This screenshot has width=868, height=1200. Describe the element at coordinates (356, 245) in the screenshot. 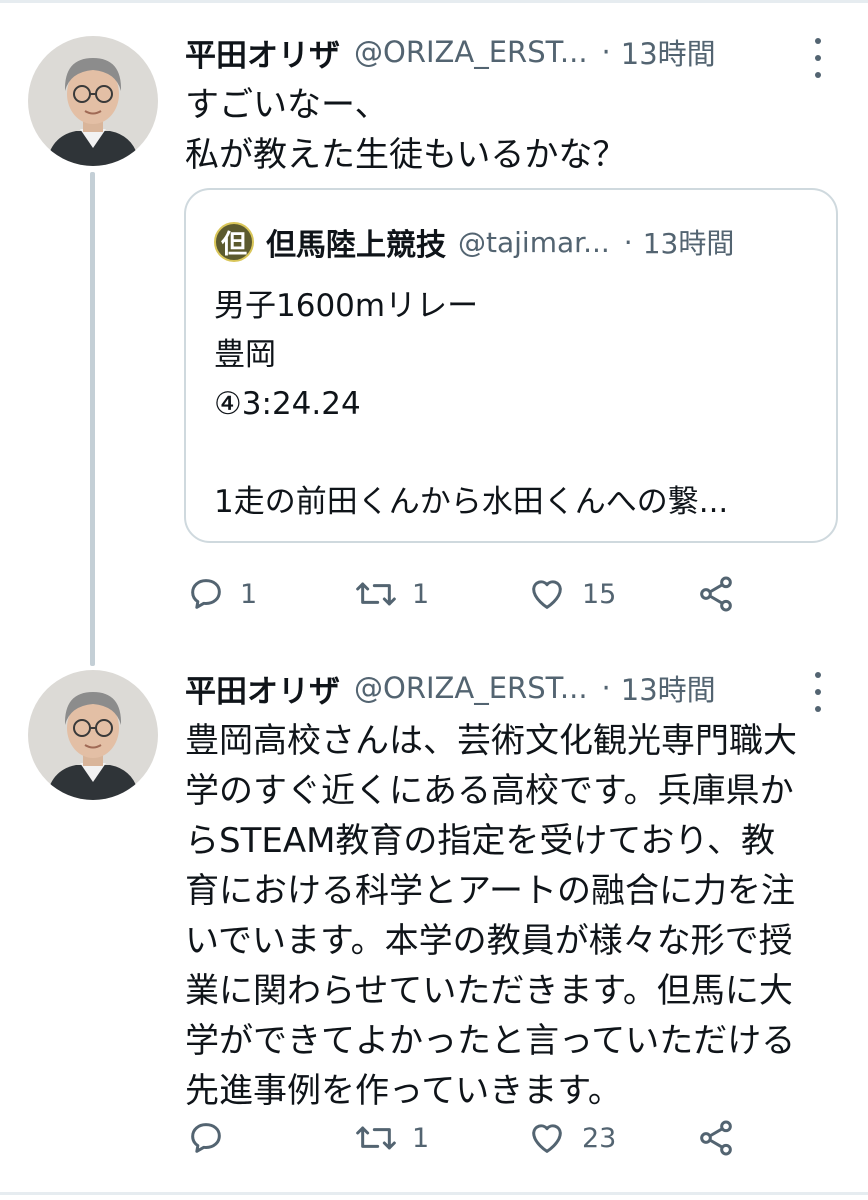

I see `quote-author-name: 但馬陸上競技` at that location.